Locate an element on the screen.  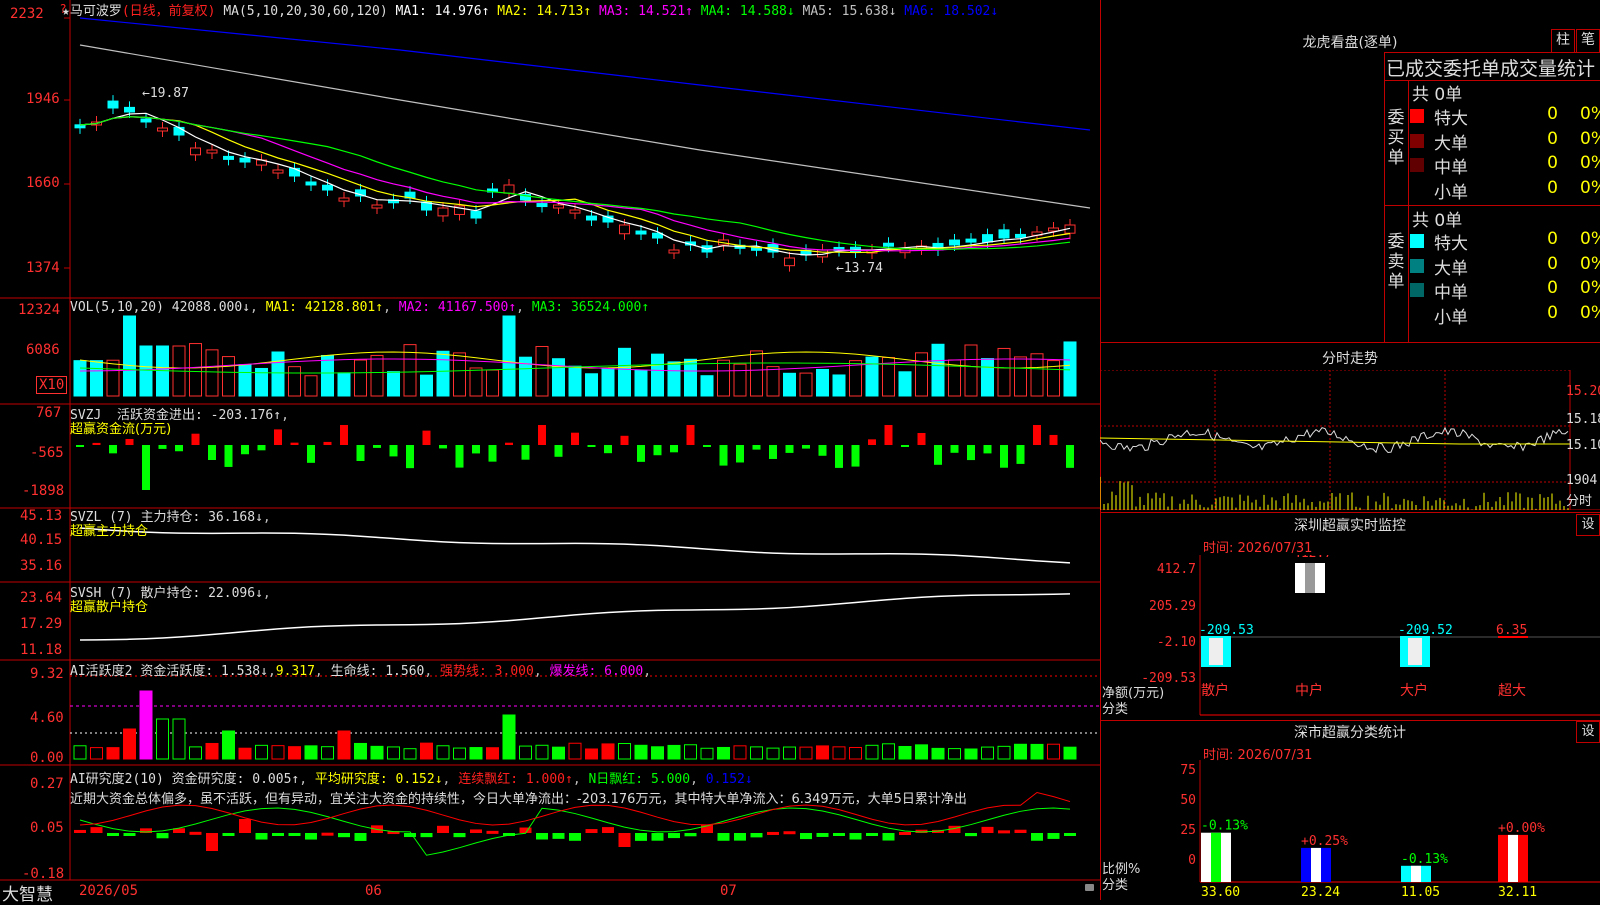
ma-value-4: MA4: 14.588↓ is located at coordinates (751, 11).